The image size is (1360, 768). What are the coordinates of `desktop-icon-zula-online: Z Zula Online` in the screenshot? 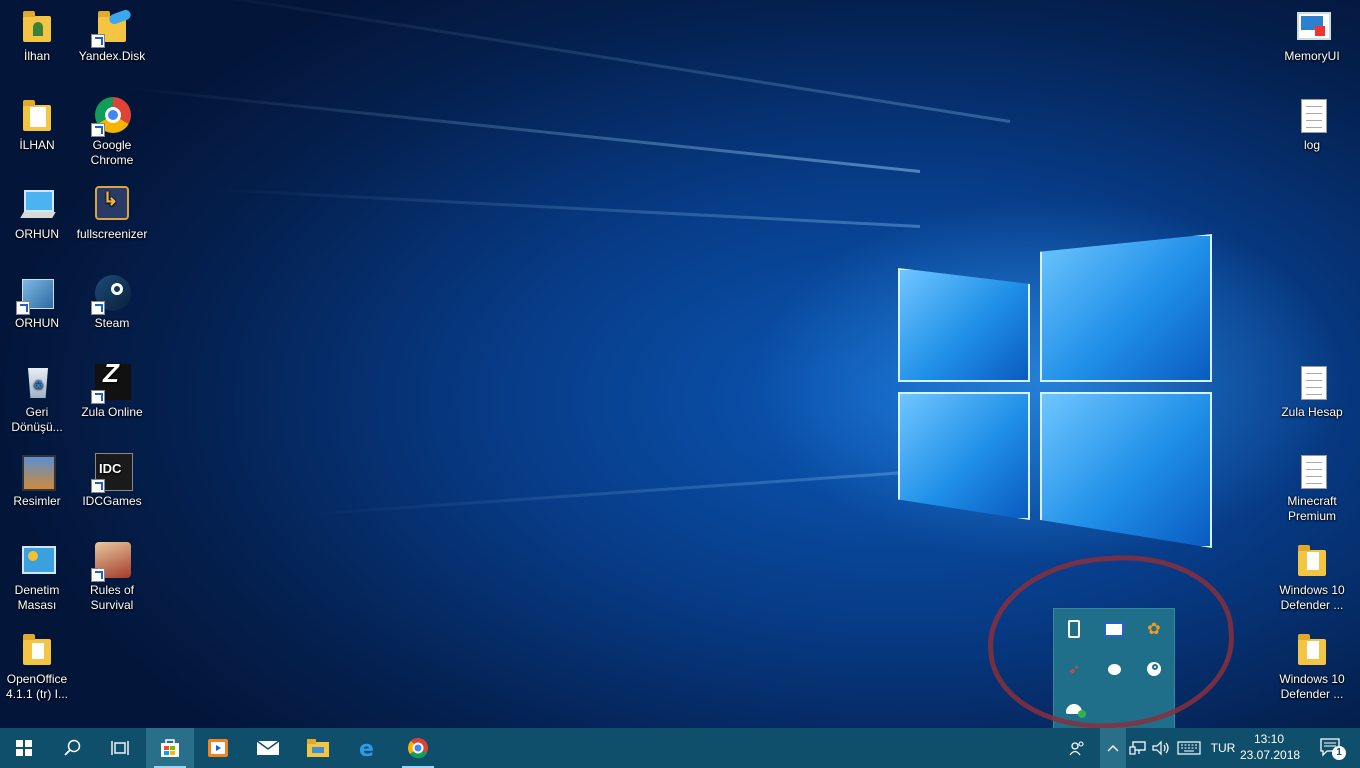 It's located at (112, 390).